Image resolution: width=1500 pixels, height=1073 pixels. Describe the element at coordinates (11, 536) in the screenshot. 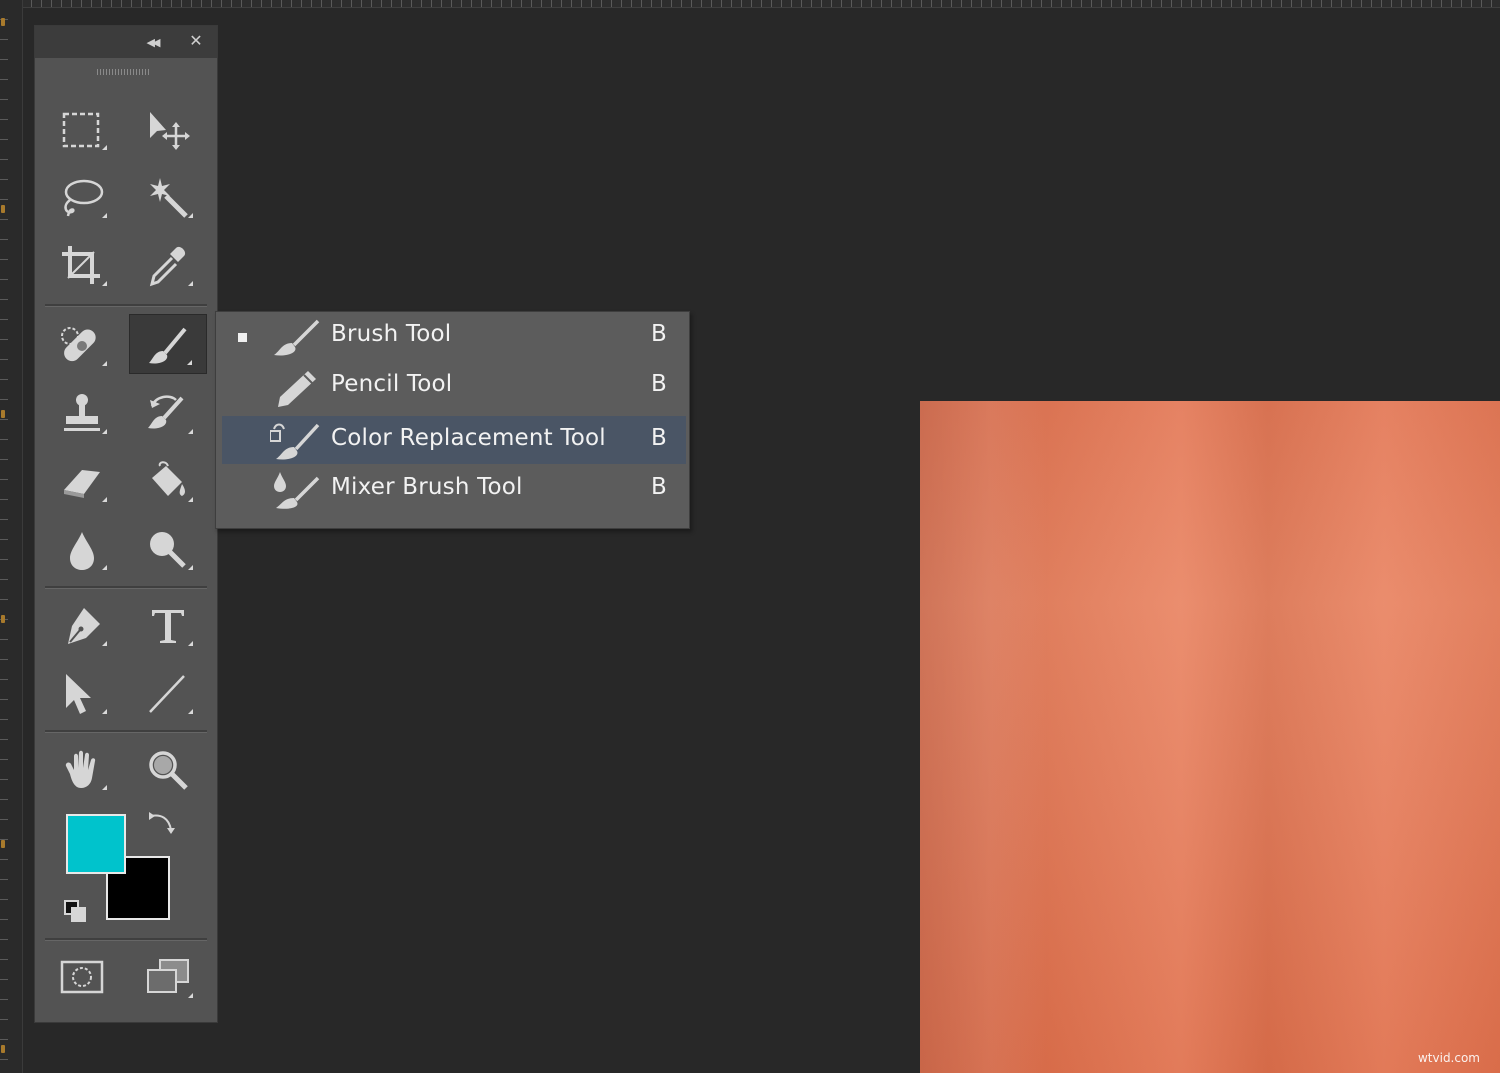

I see `vertical-ruler` at that location.